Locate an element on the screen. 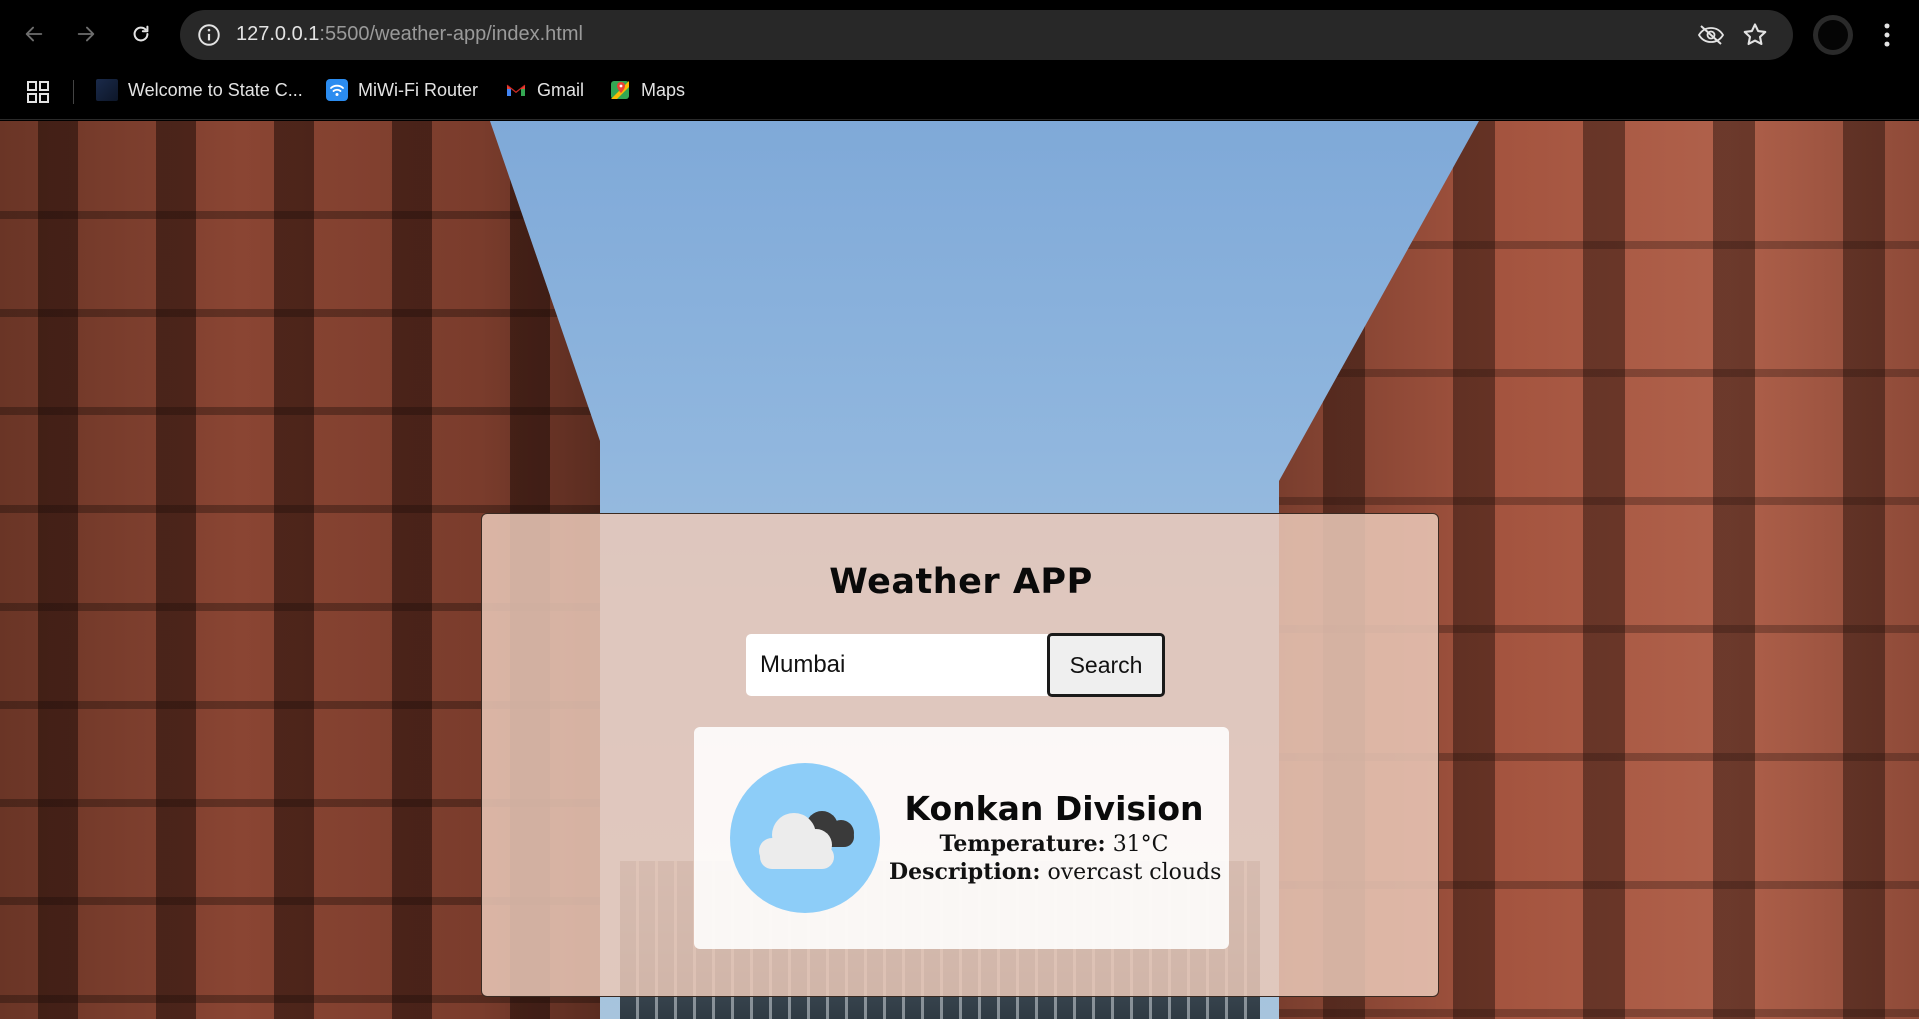  bookmark-separator is located at coordinates (73, 92).